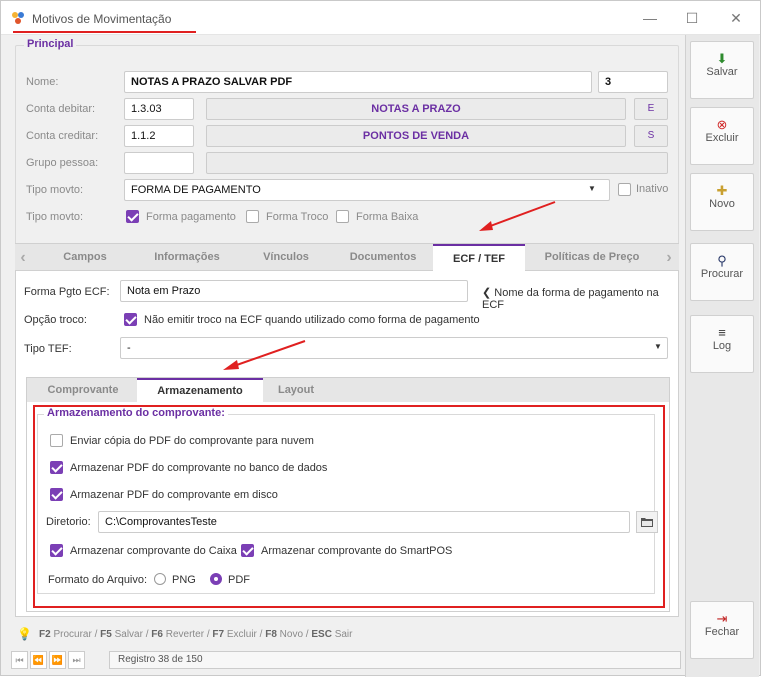  Describe the element at coordinates (357, 551) in the screenshot. I see `smartpos-label: Armazenar comprovante do SmartPOS` at that location.